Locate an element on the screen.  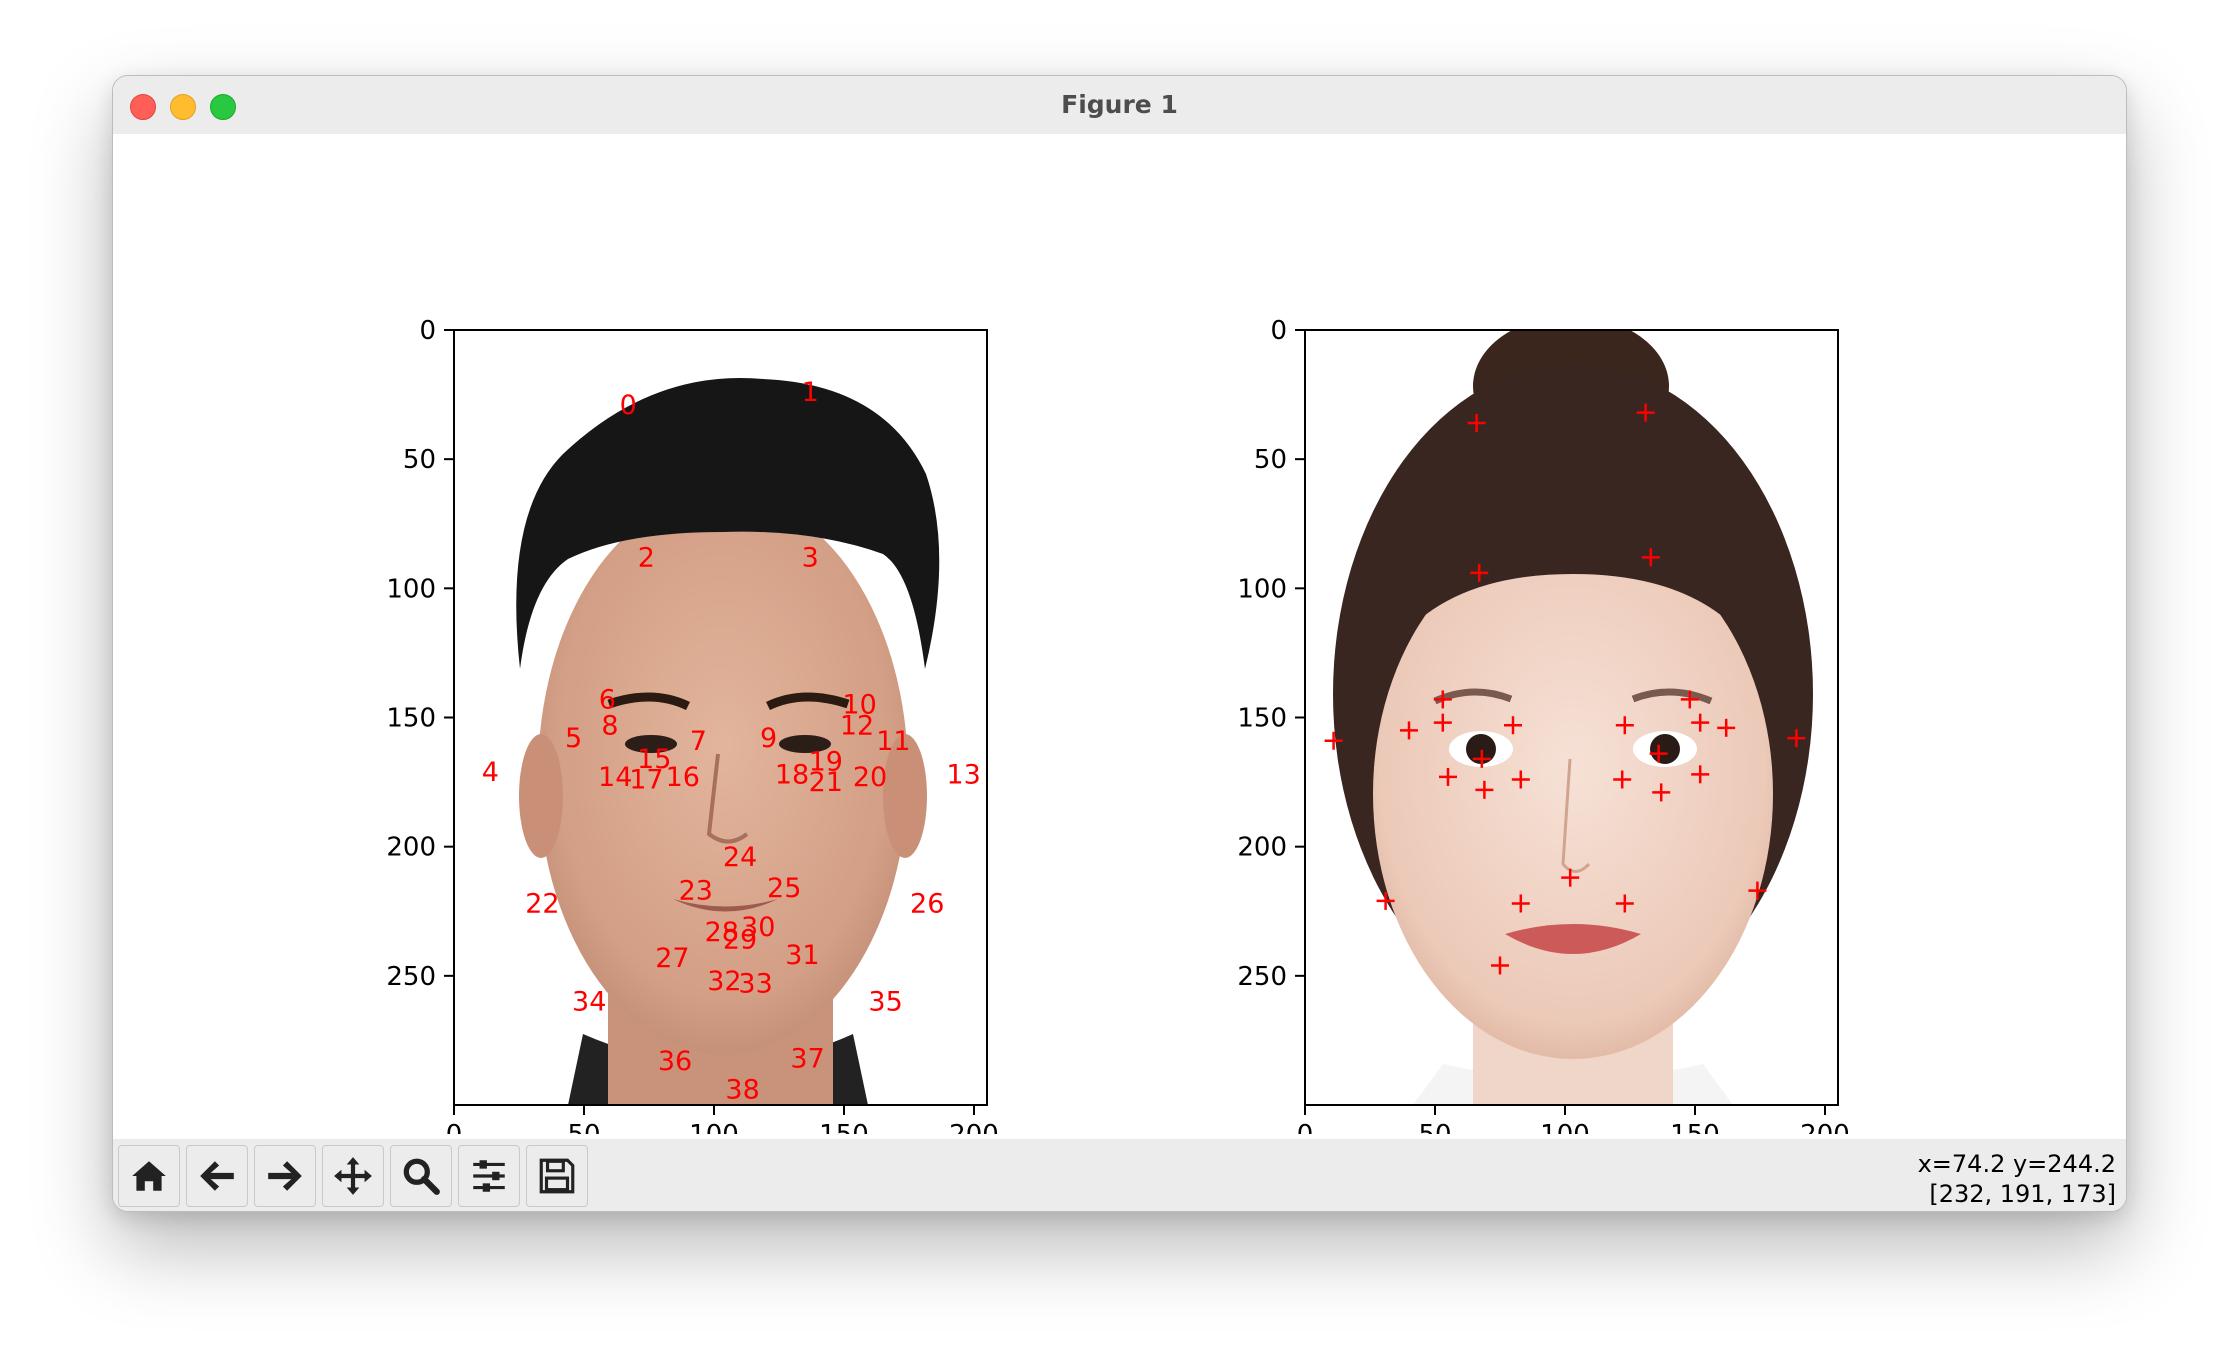
save-button is located at coordinates (557, 1176).